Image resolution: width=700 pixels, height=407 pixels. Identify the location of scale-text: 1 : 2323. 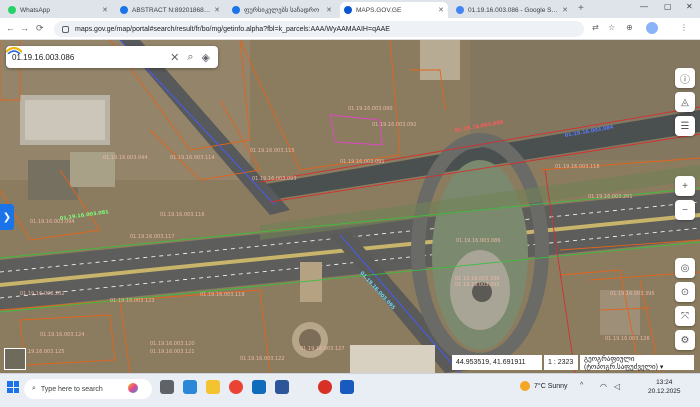
(561, 362).